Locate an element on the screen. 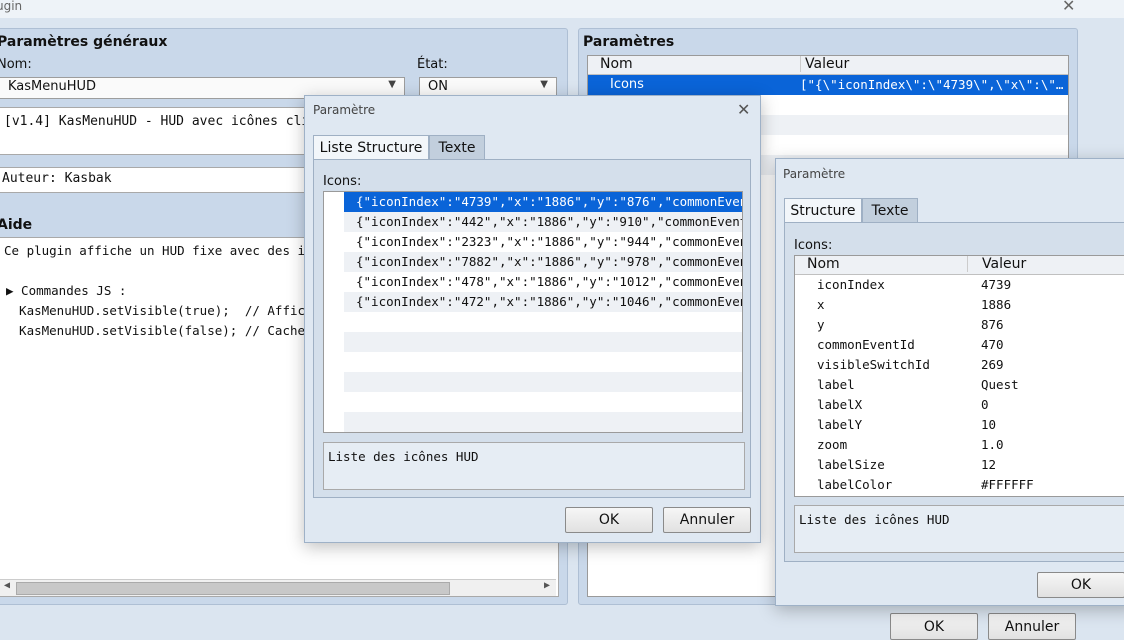 Image resolution: width=1124 pixels, height=640 pixels. row-value: 269 is located at coordinates (992, 364).